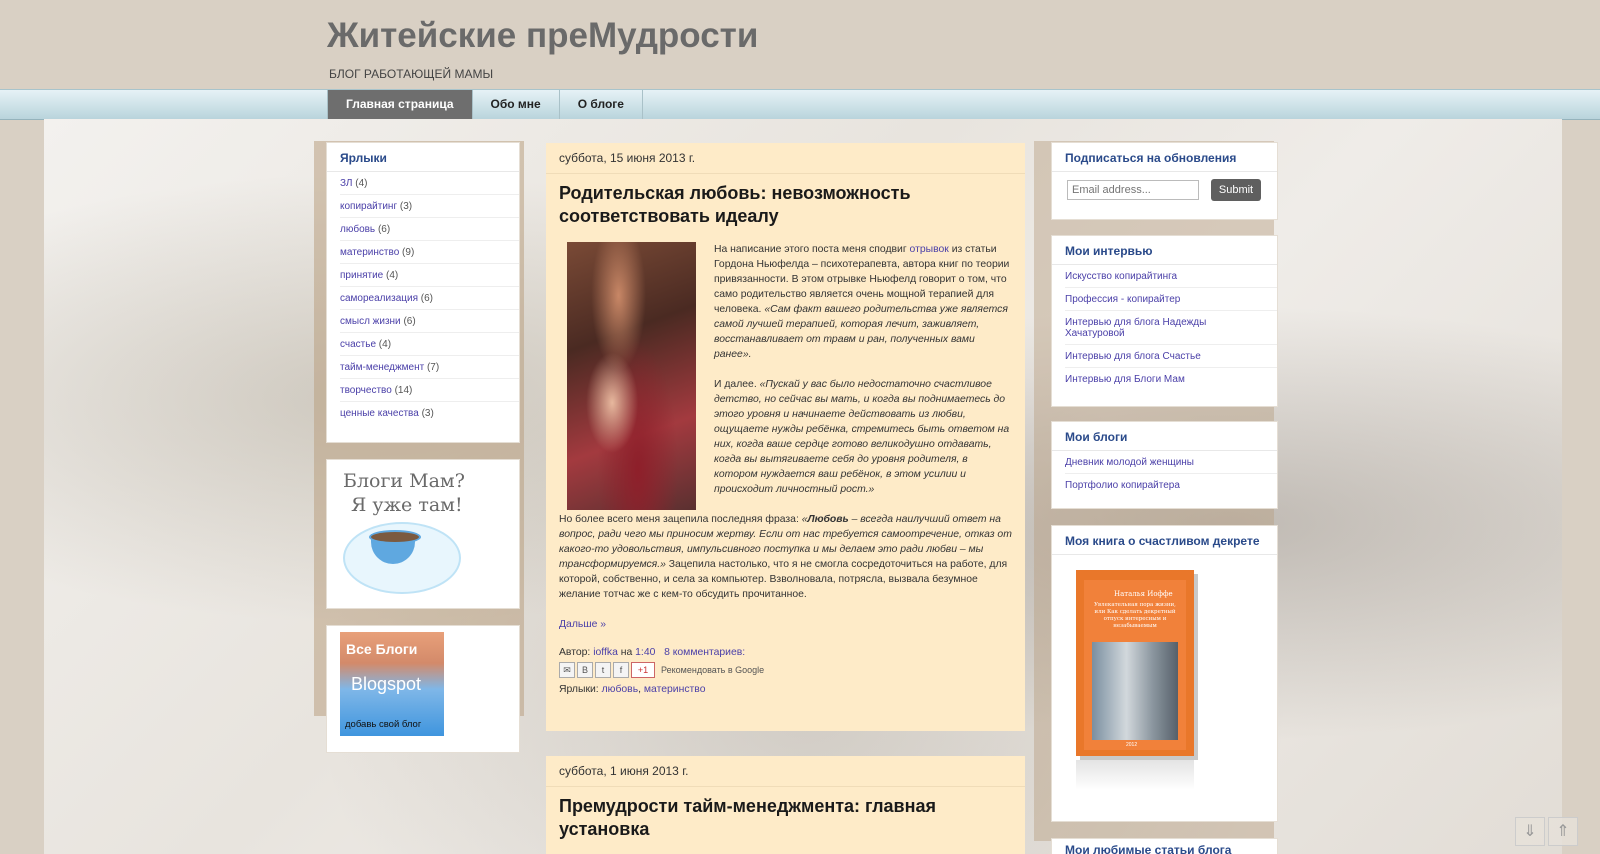 The image size is (1600, 854). I want to click on post-footer-author: Автор: ioffka на 1:40 8 комментариев:, so click(785, 652).